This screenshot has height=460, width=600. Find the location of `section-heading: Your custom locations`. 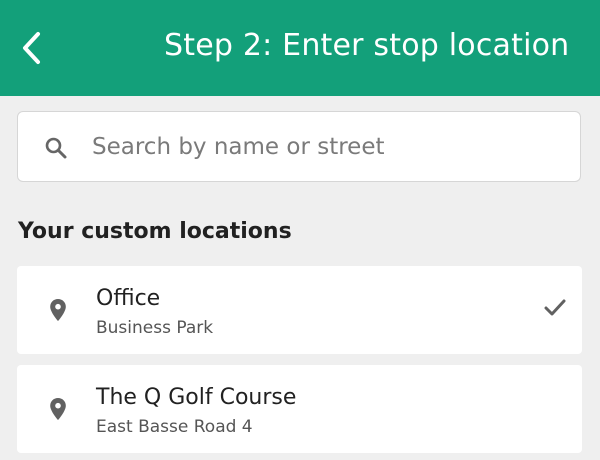

section-heading: Your custom locations is located at coordinates (155, 231).